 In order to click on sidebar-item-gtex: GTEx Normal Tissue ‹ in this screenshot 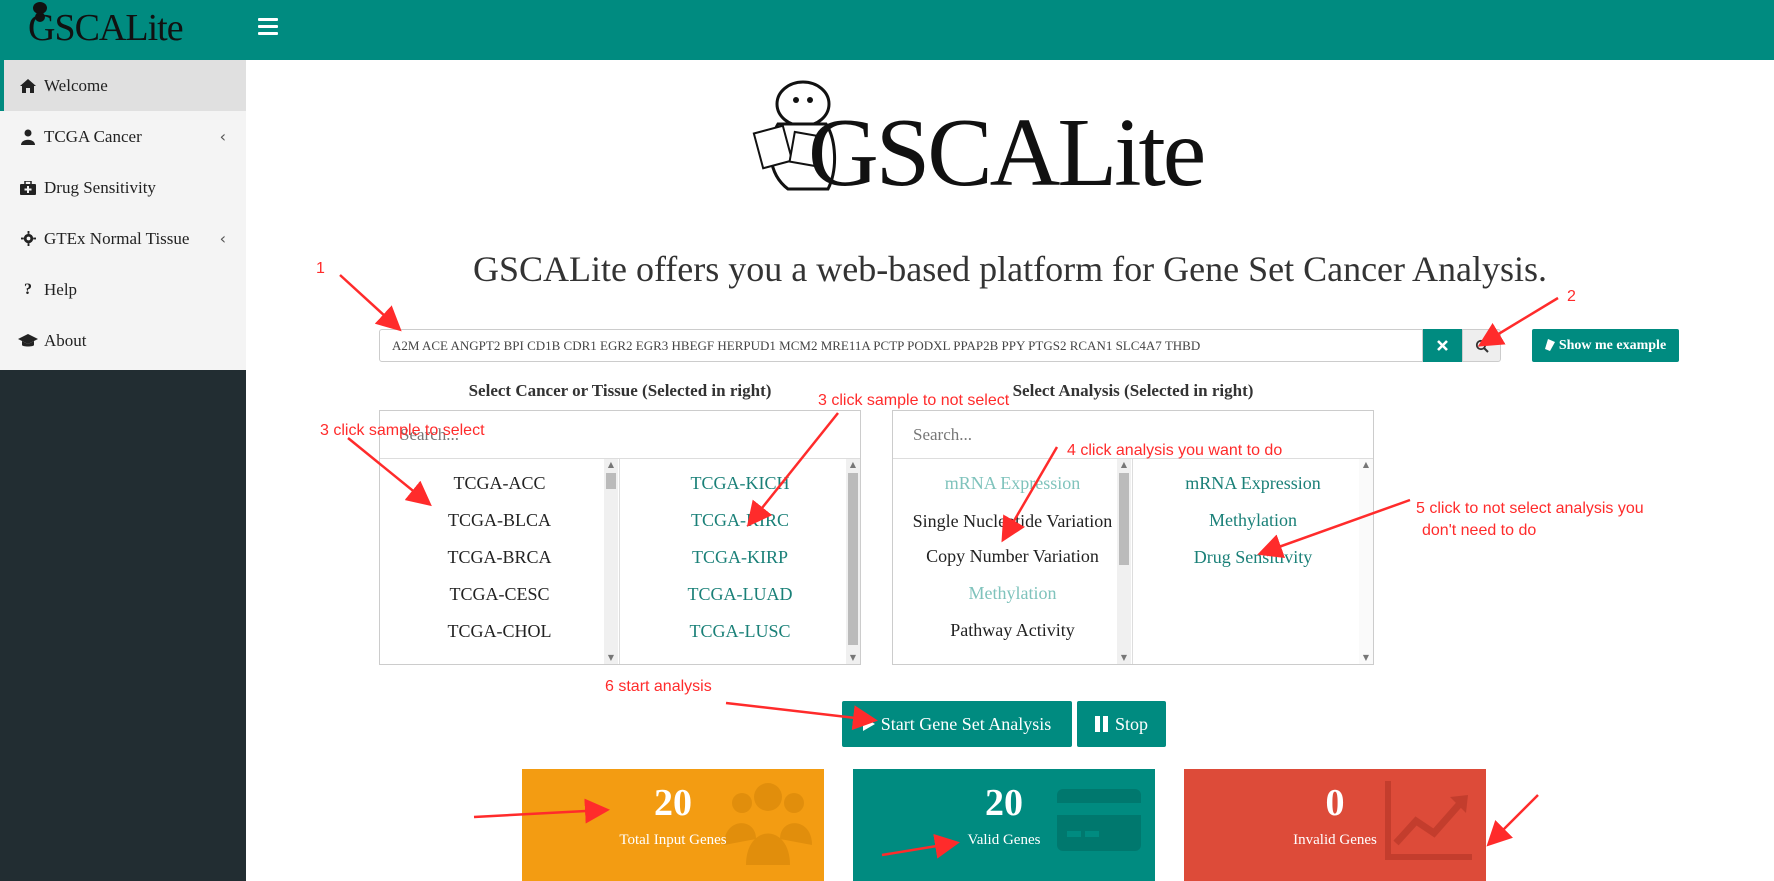, I will do `click(123, 238)`.